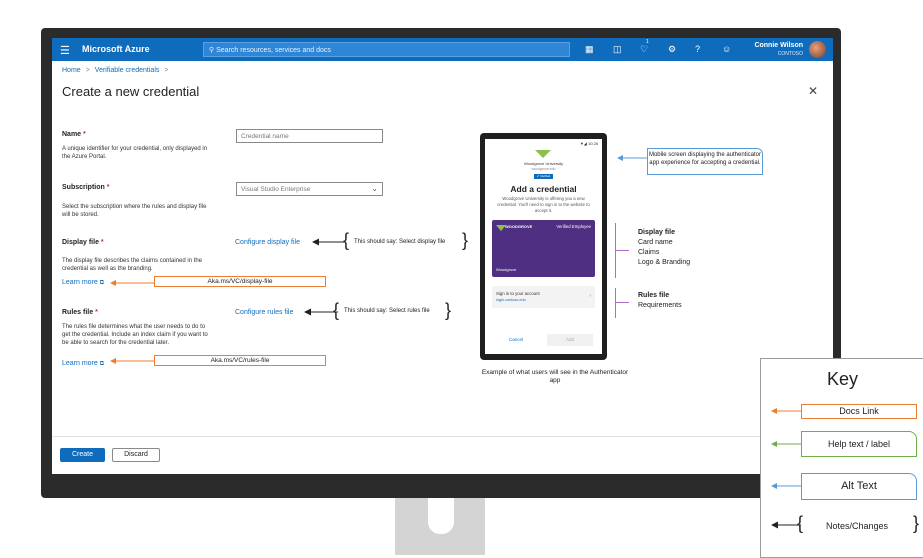  What do you see at coordinates (131, 91) in the screenshot?
I see `page-title: Create a new credential` at bounding box center [131, 91].